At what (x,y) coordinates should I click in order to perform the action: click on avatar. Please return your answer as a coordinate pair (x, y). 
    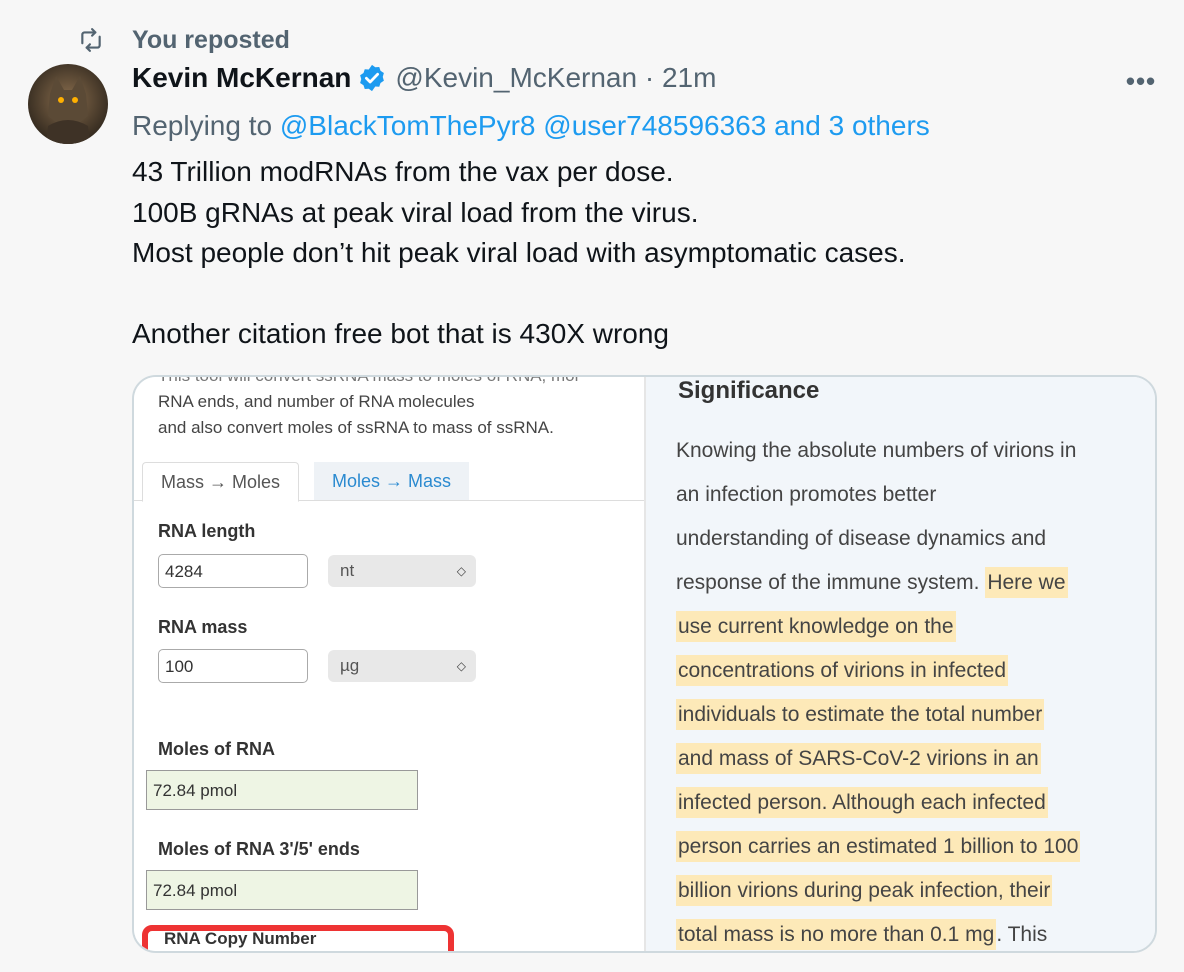
    Looking at the image, I should click on (68, 104).